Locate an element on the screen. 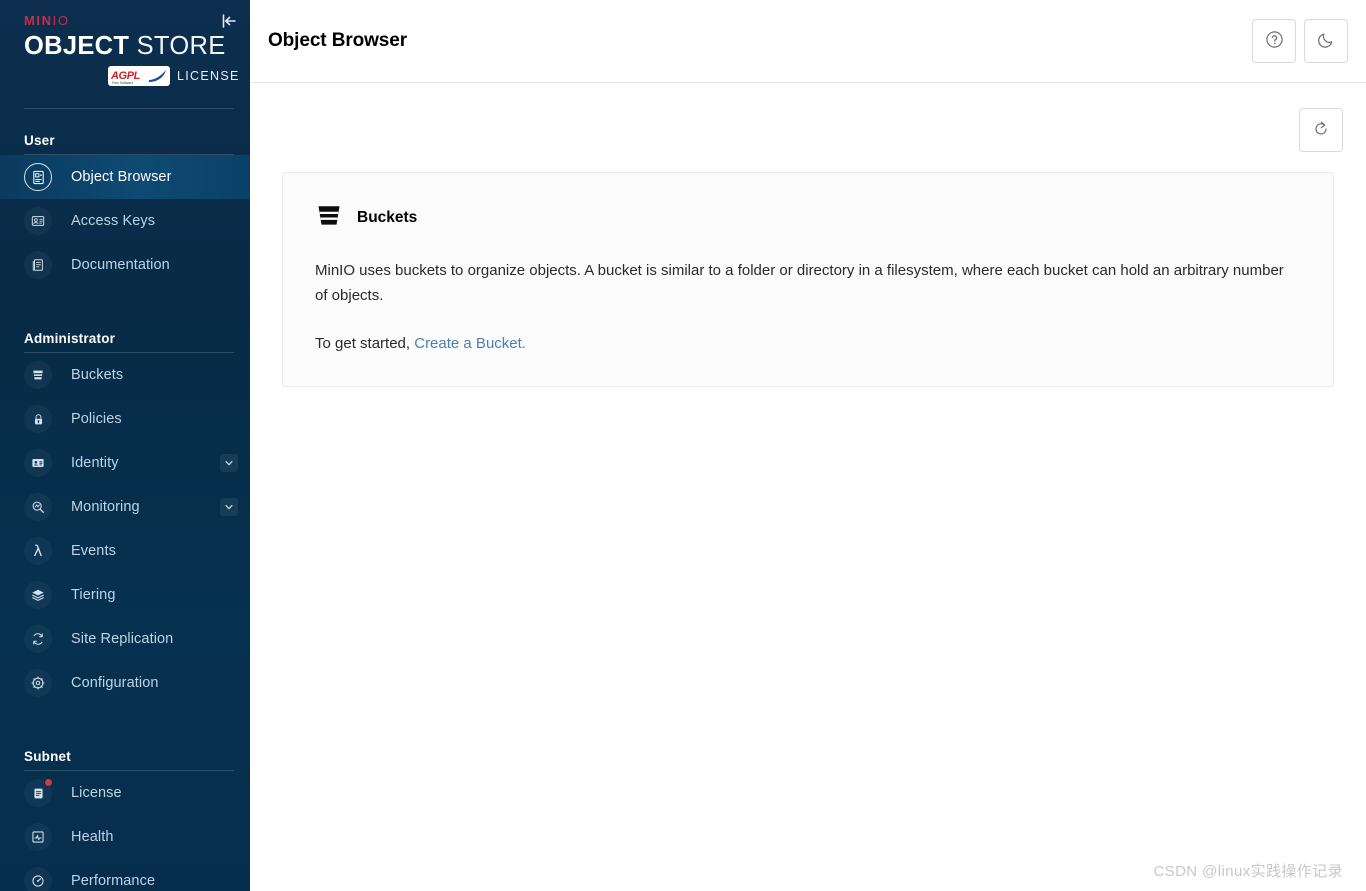  refresh-button is located at coordinates (1321, 130).